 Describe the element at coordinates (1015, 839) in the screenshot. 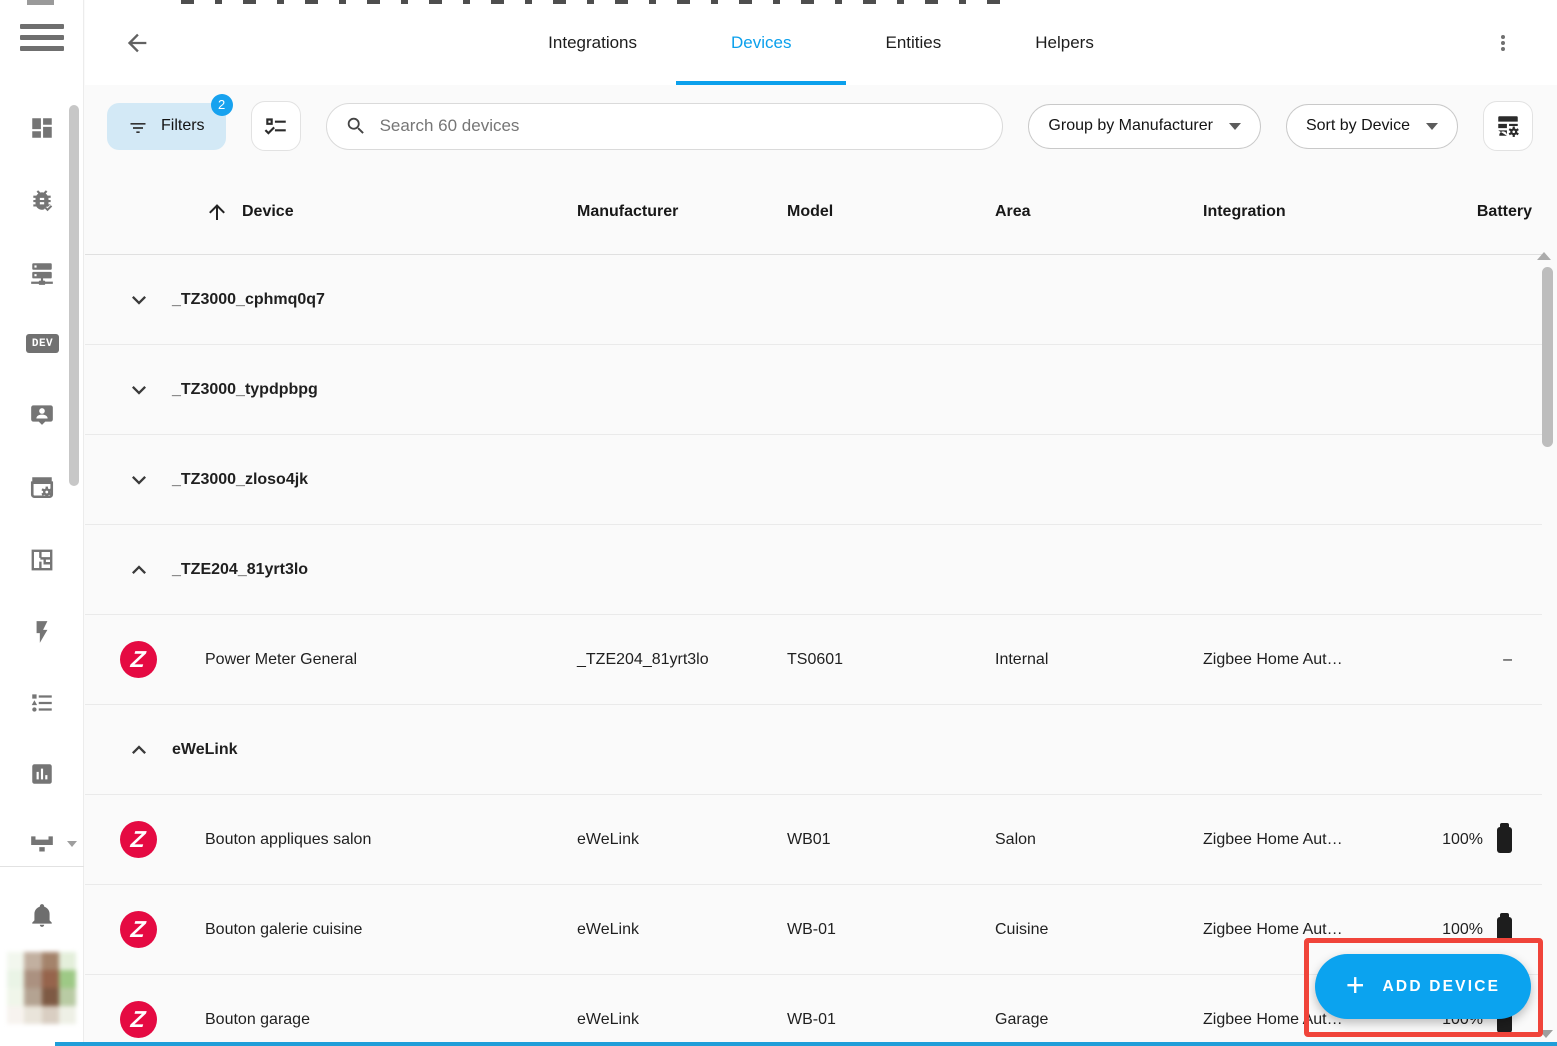

I see `device-area: Salon` at that location.